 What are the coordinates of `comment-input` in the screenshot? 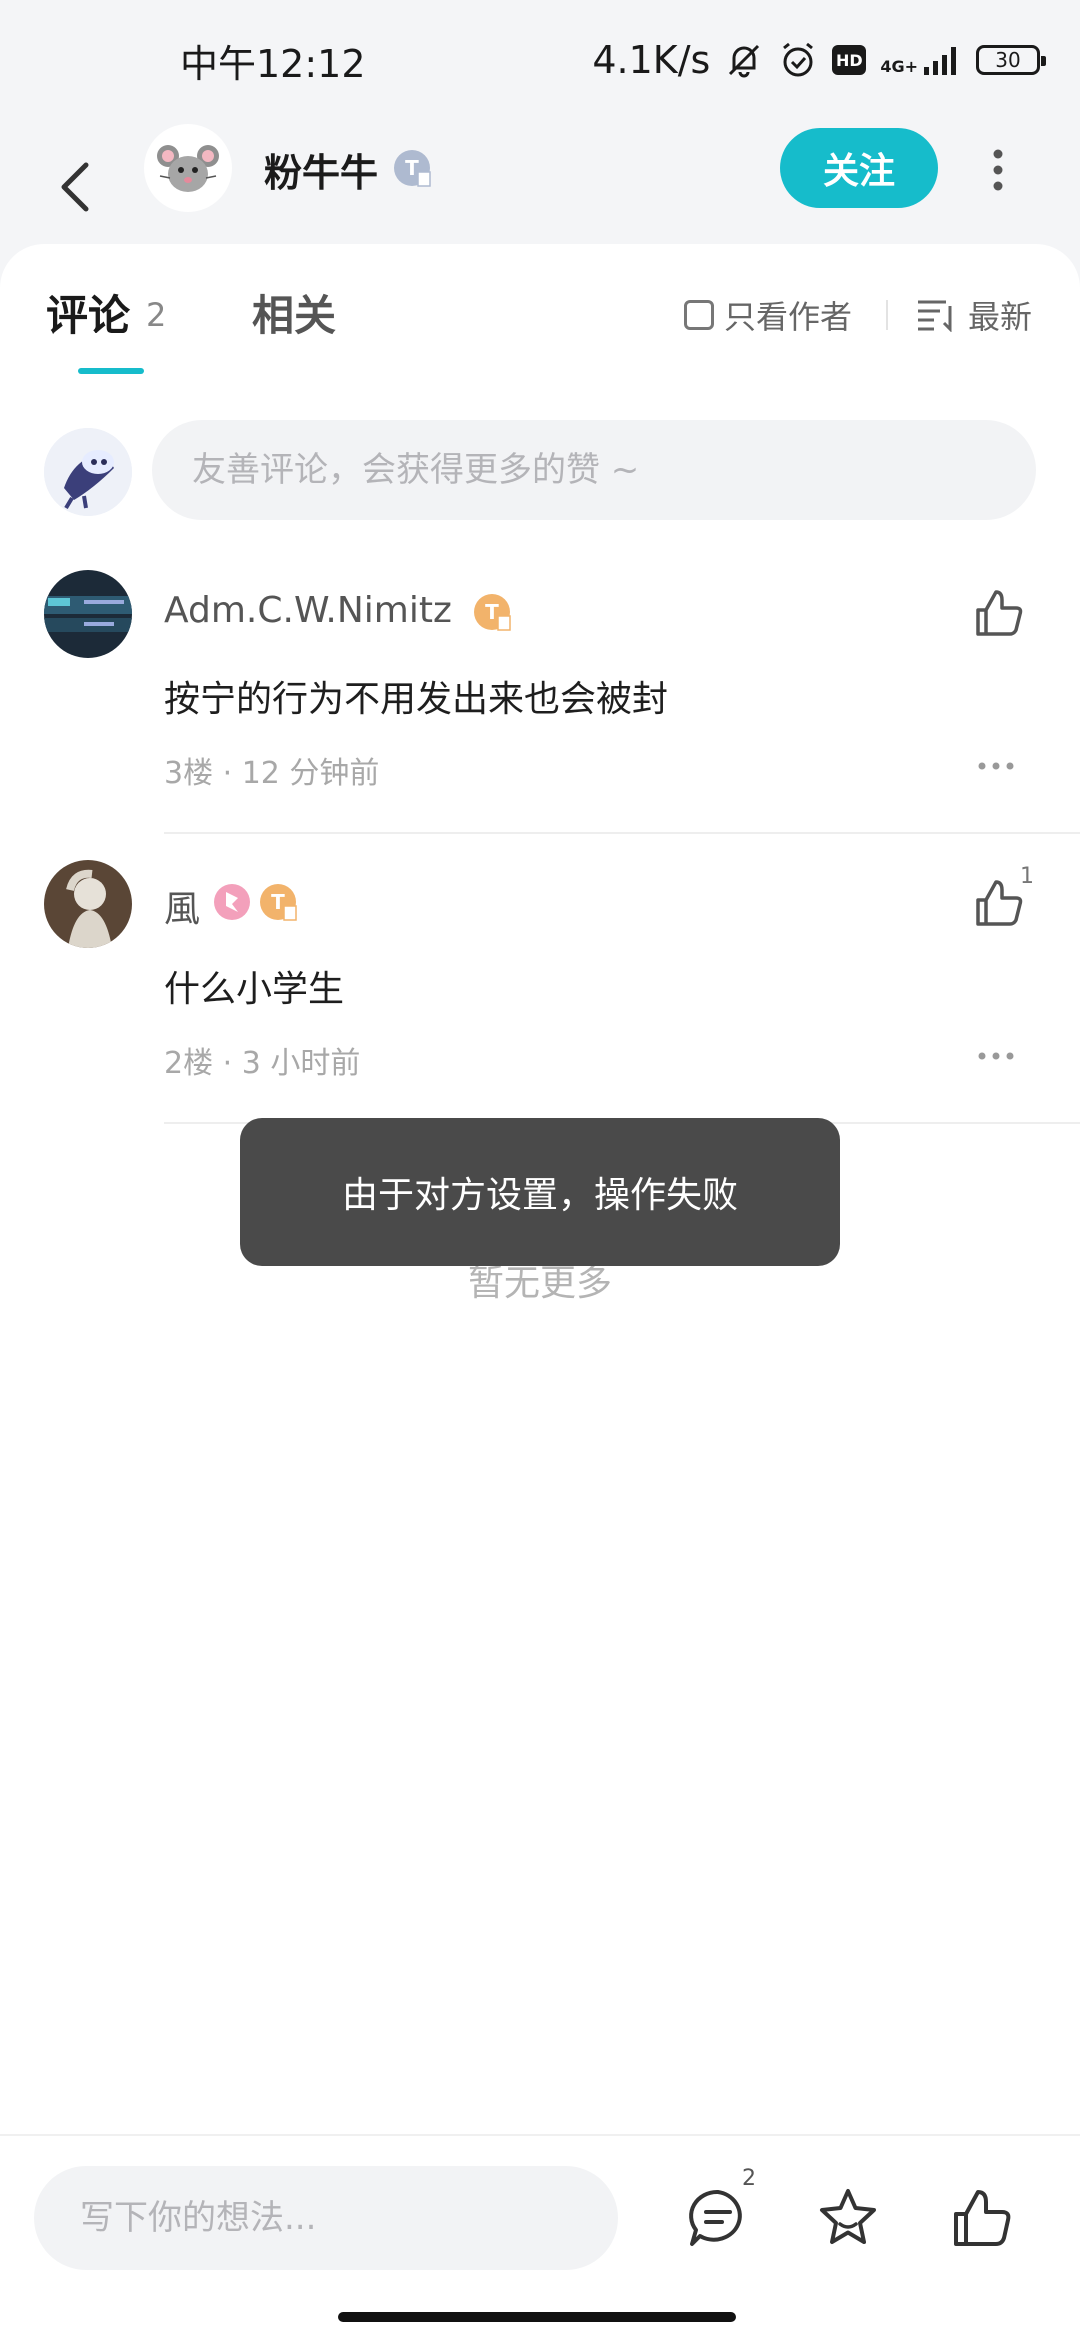 It's located at (594, 470).